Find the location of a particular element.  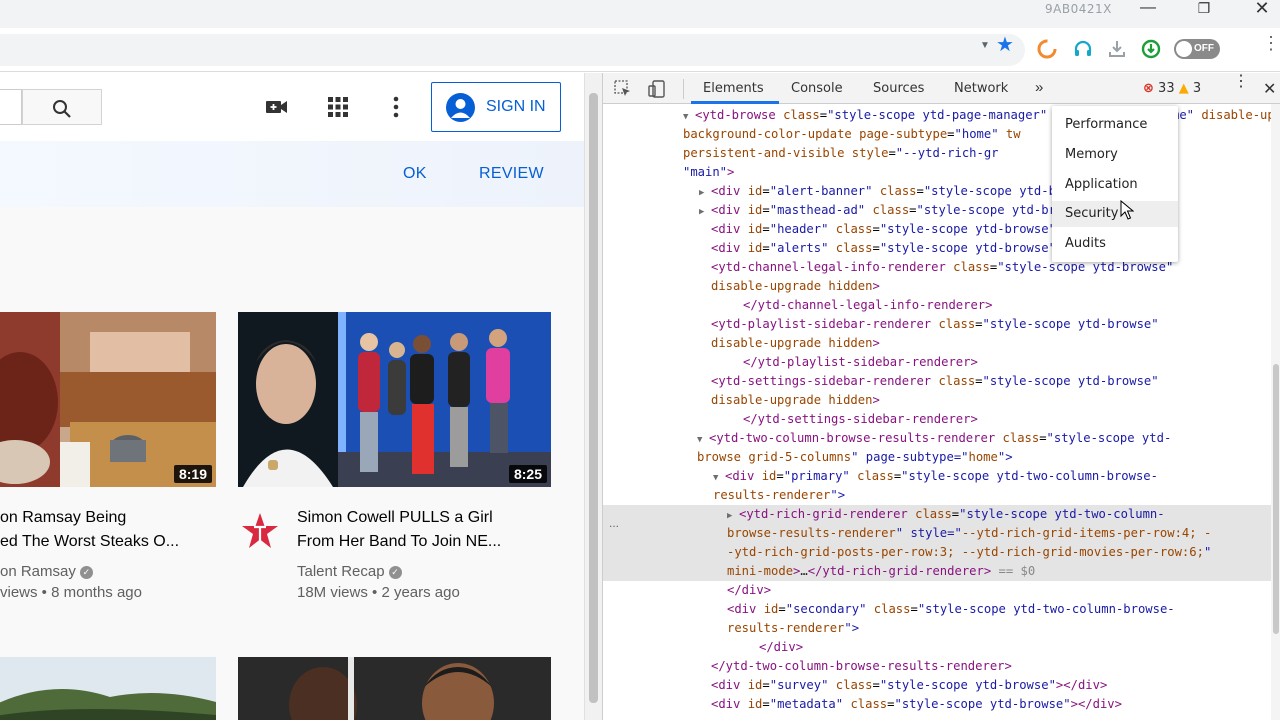

dom-scroll-thumb is located at coordinates (1276, 499).